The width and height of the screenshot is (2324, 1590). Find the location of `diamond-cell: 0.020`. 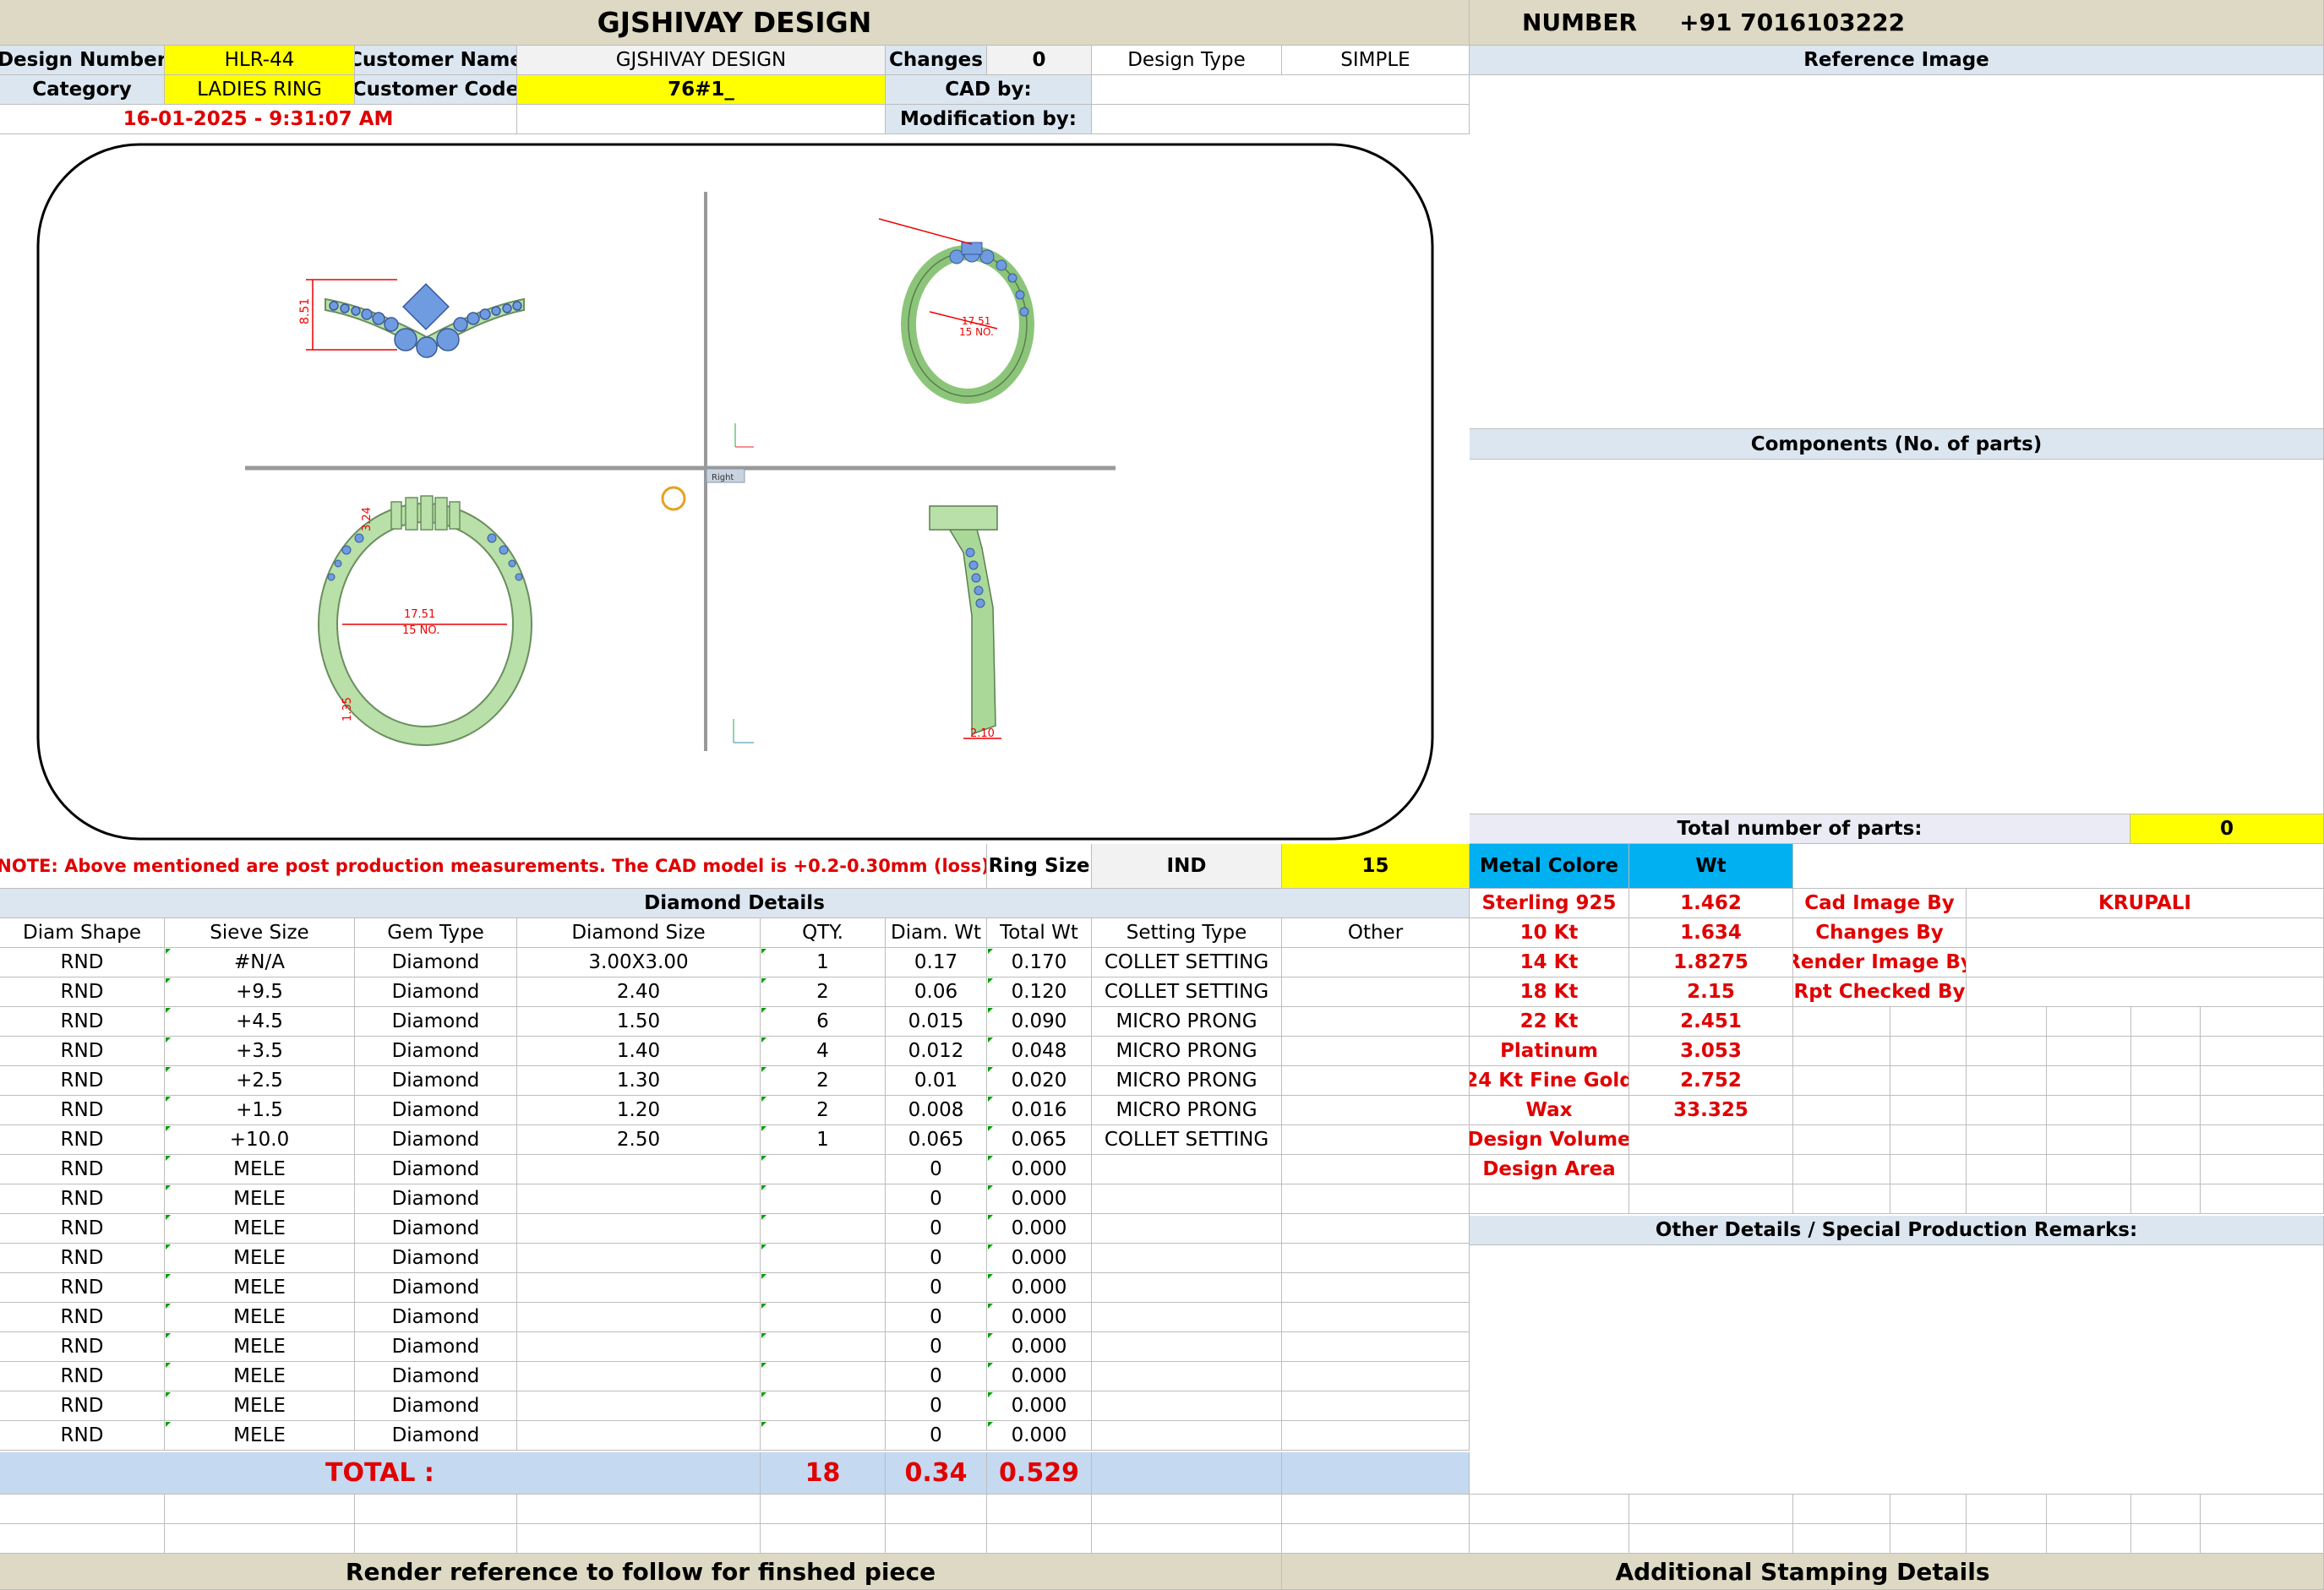

diamond-cell: 0.020 is located at coordinates (1039, 1081).